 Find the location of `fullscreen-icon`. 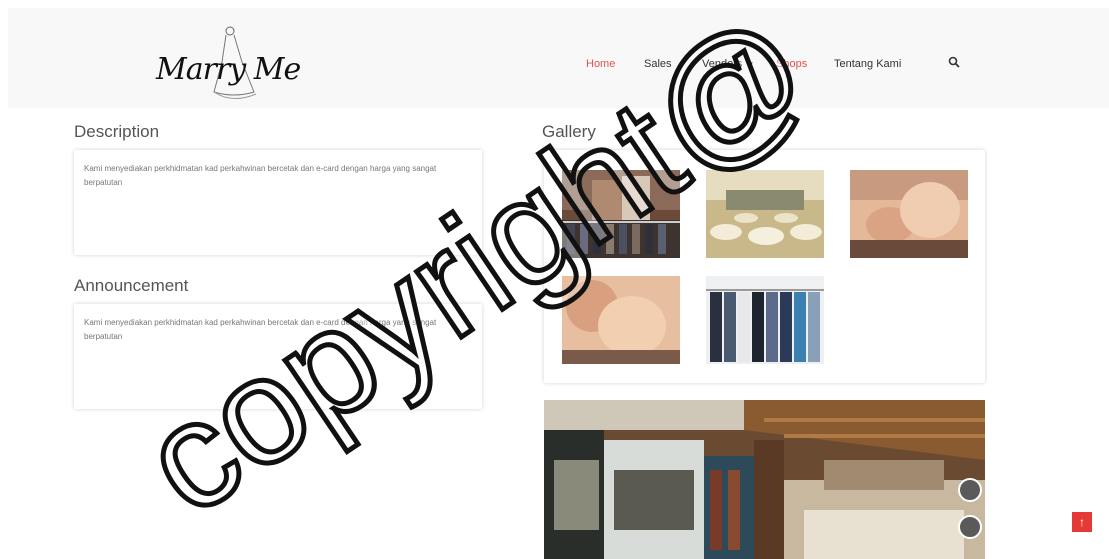

fullscreen-icon is located at coordinates (970, 490).